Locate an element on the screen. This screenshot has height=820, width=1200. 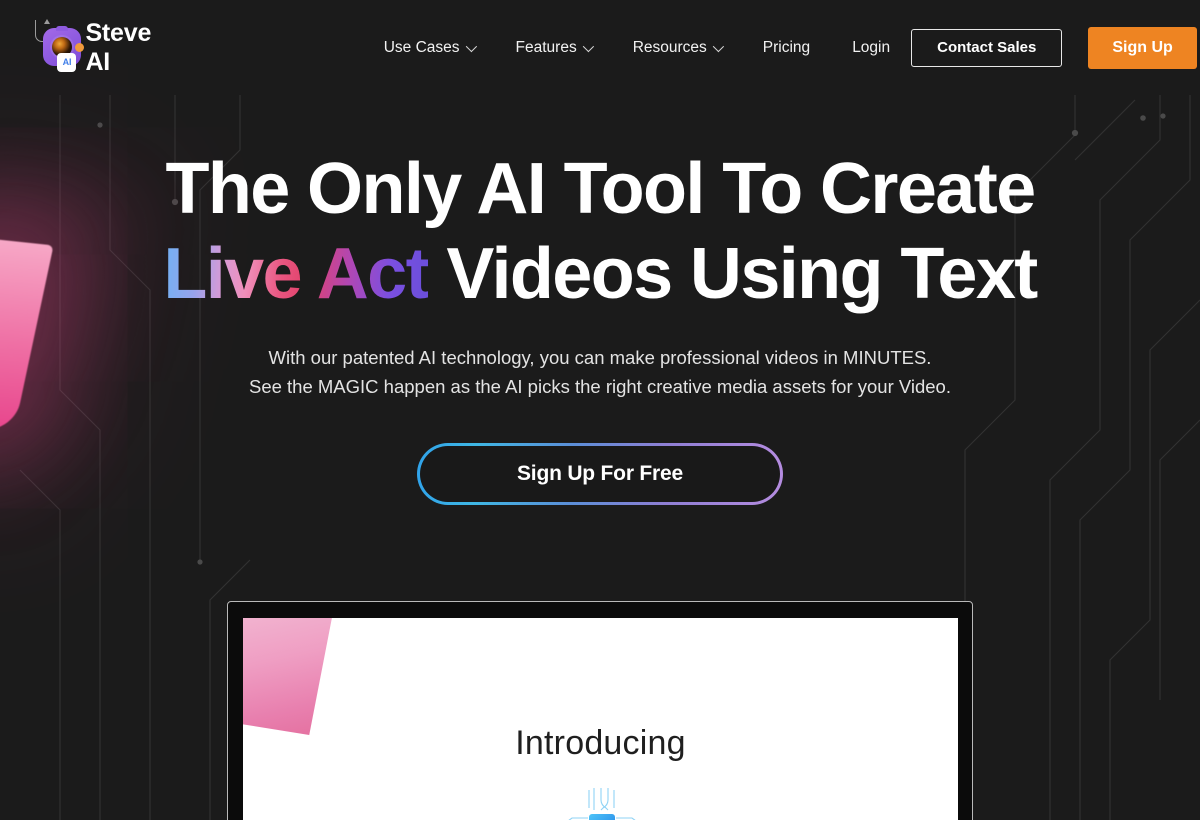
brand-name: Steve AI is located at coordinates (118, 47).